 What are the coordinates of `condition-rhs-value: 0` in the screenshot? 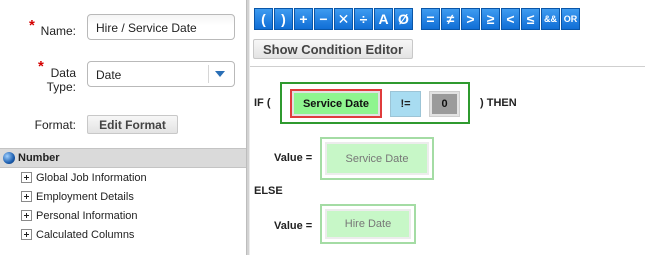 It's located at (444, 104).